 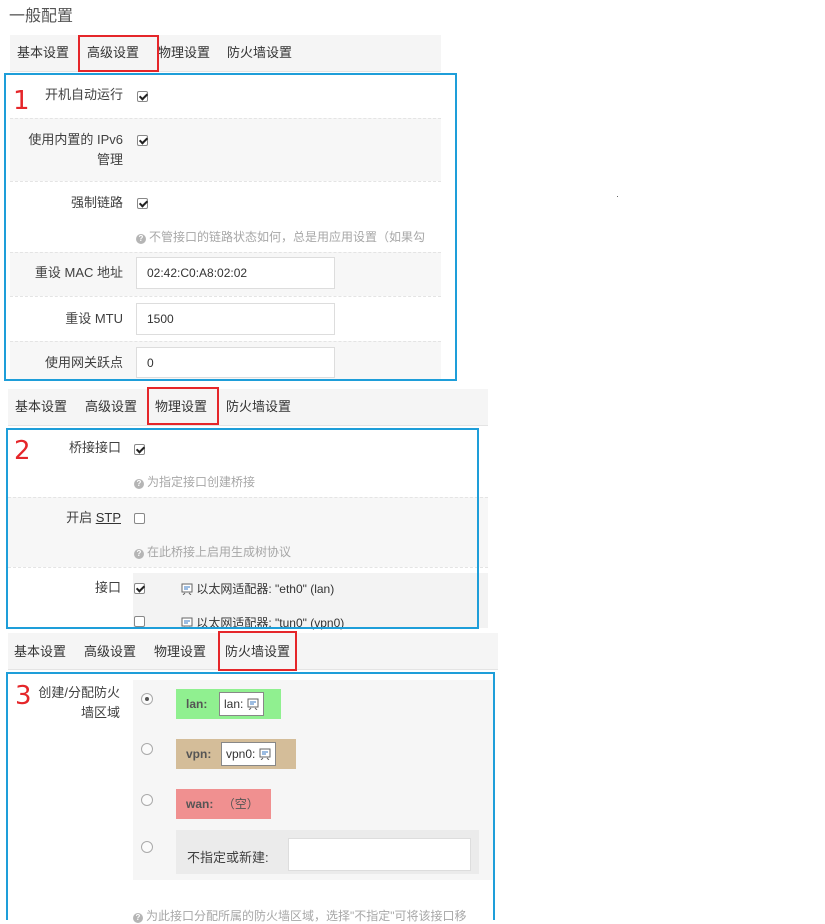 I want to click on page-title: 一般配置, so click(x=41, y=16).